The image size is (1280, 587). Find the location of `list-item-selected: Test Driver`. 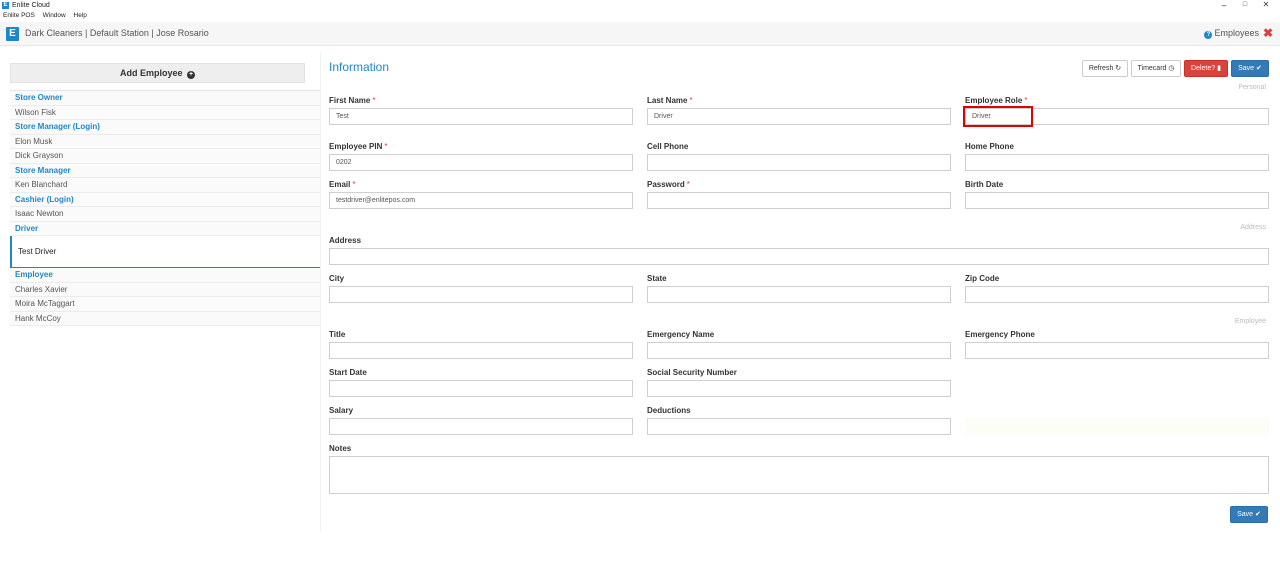

list-item-selected: Test Driver is located at coordinates (165, 252).